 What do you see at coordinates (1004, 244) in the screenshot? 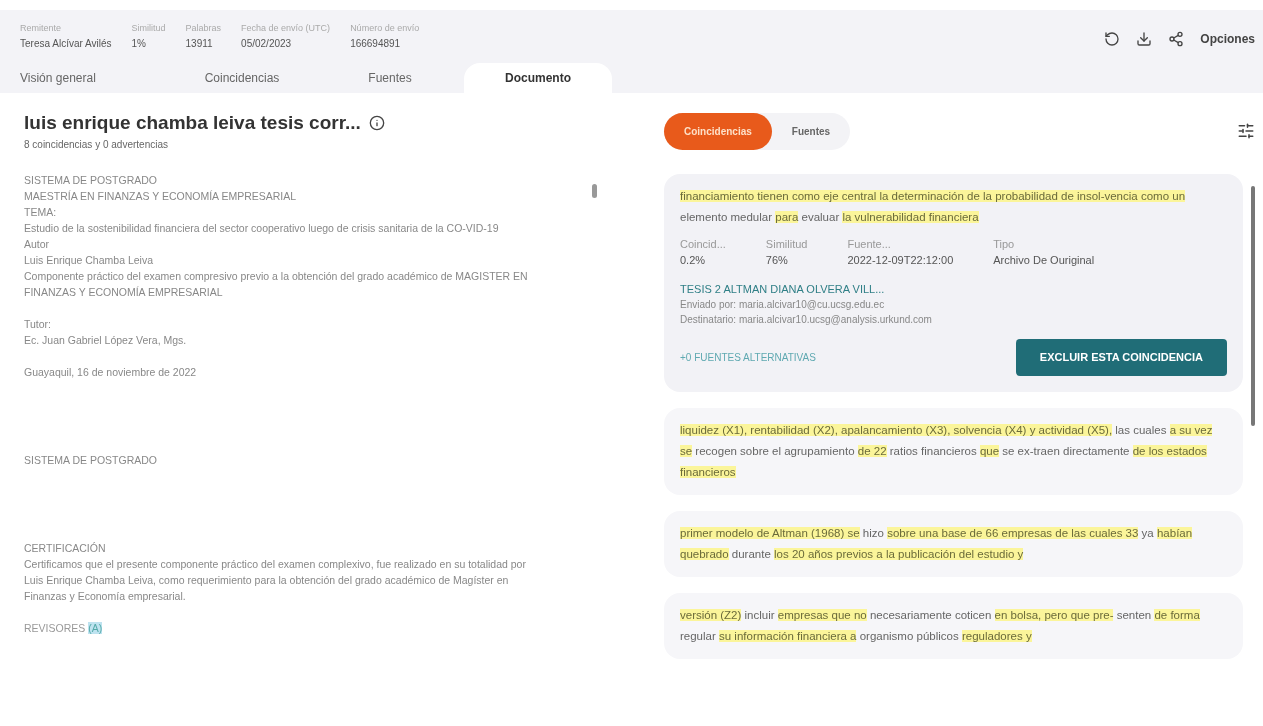
I see `field-label: Tipo` at bounding box center [1004, 244].